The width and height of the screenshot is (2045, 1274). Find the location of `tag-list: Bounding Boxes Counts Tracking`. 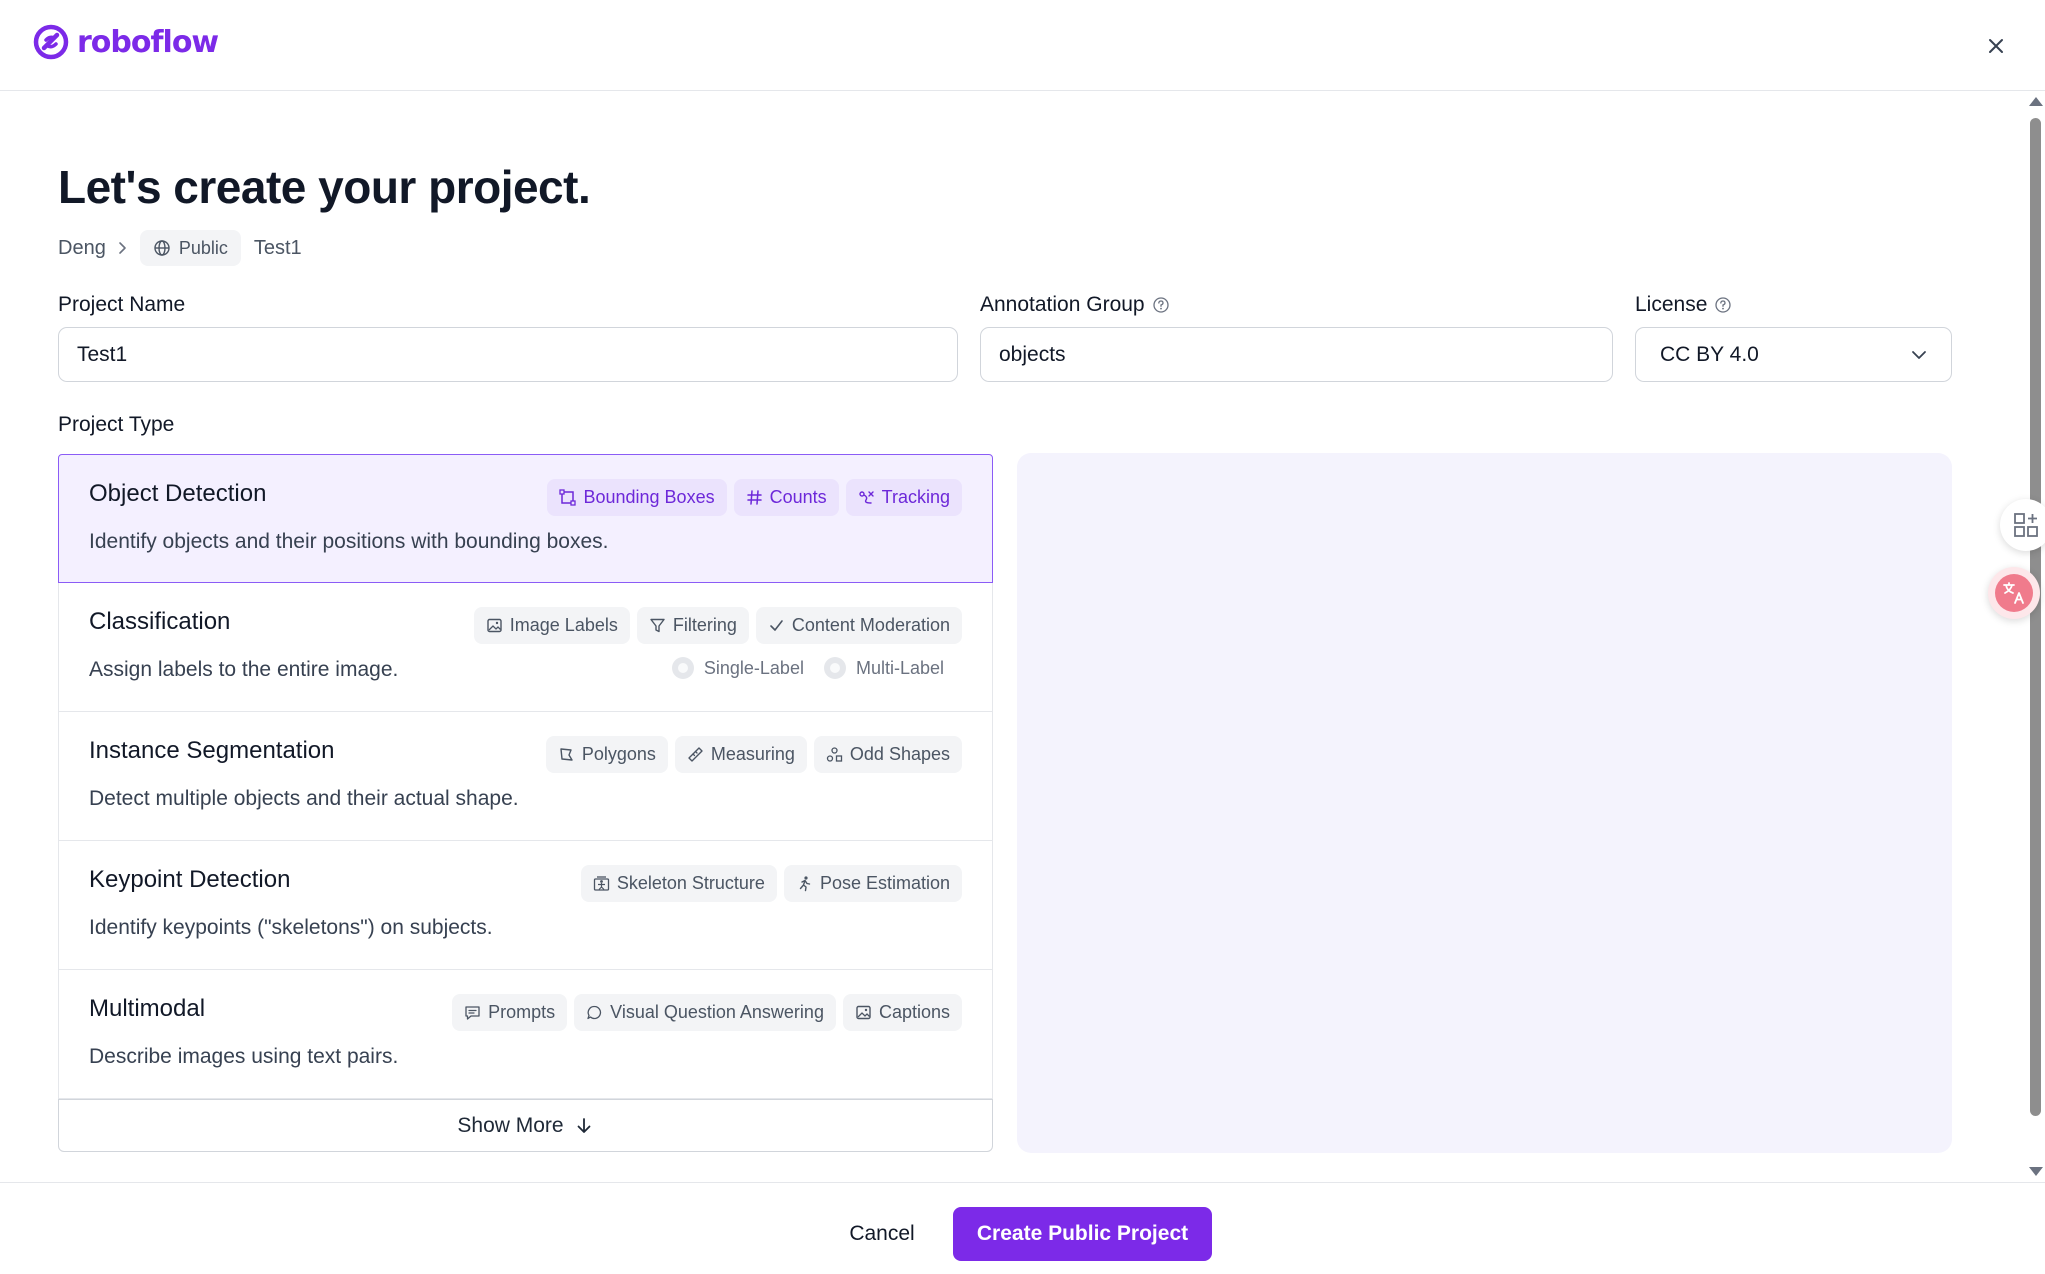

tag-list: Bounding Boxes Counts Tracking is located at coordinates (754, 497).